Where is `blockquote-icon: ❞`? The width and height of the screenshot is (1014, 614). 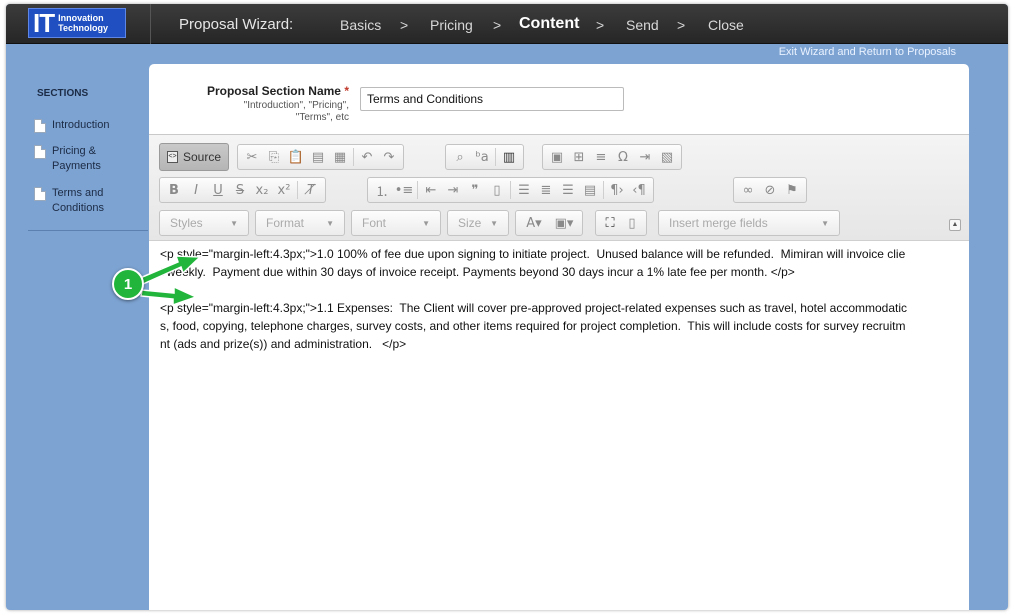
blockquote-icon: ❞ is located at coordinates (475, 190).